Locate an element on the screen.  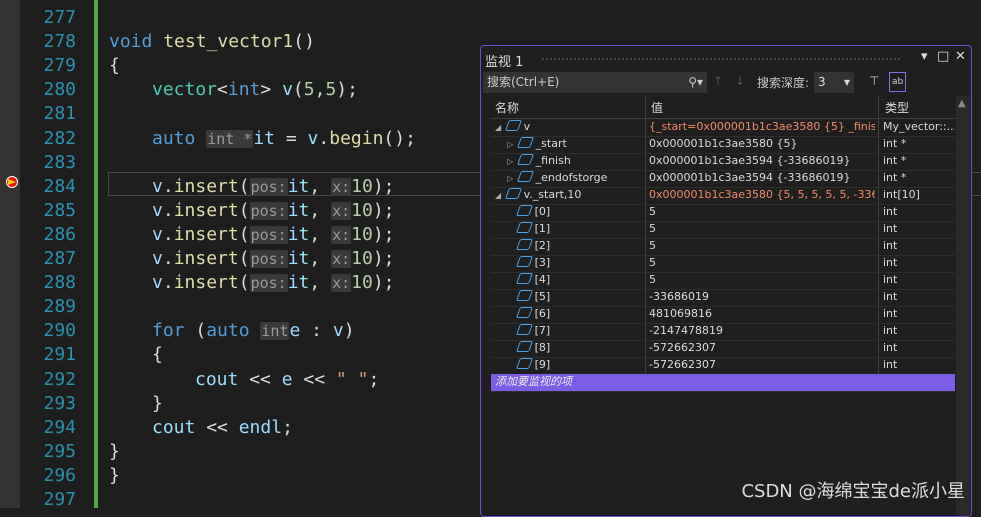
code-text: cout << endl; is located at coordinates (222, 428).